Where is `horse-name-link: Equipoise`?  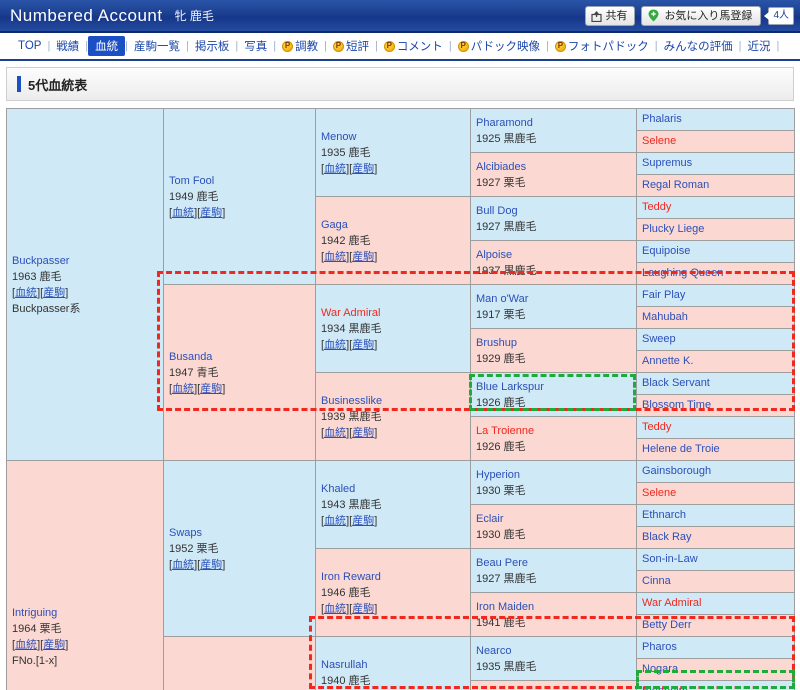 horse-name-link: Equipoise is located at coordinates (715, 251).